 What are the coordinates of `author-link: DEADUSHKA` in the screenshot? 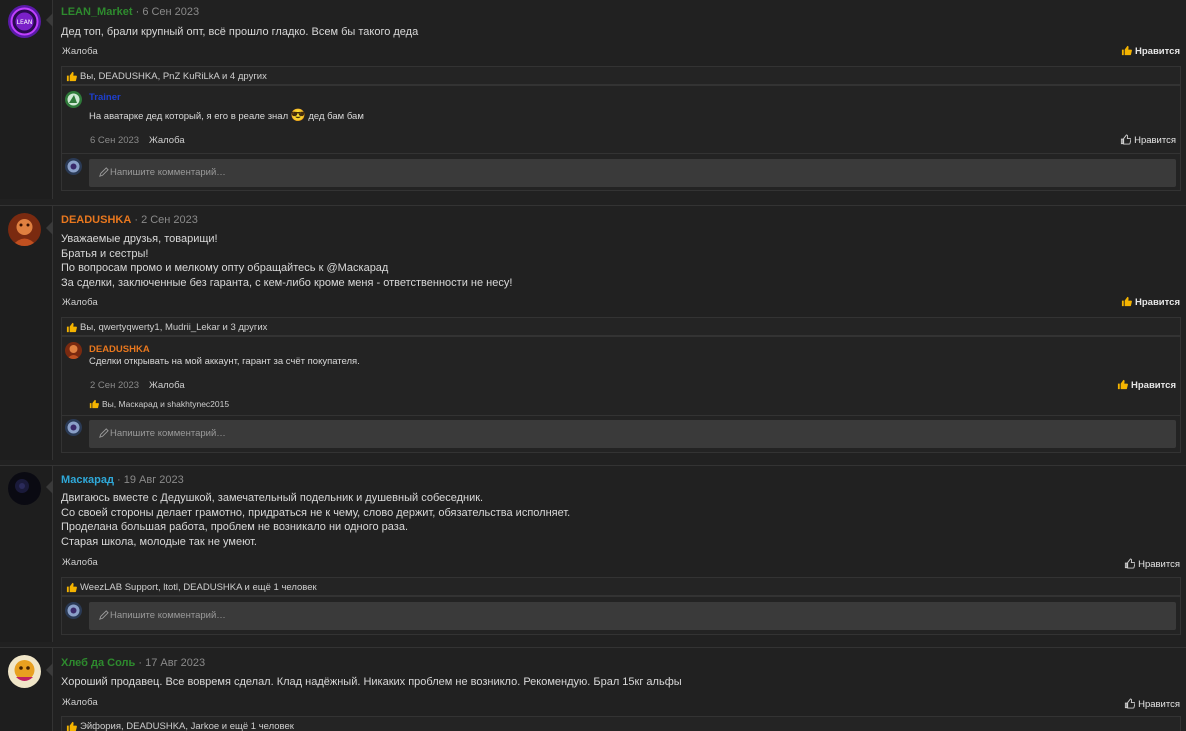 It's located at (96, 220).